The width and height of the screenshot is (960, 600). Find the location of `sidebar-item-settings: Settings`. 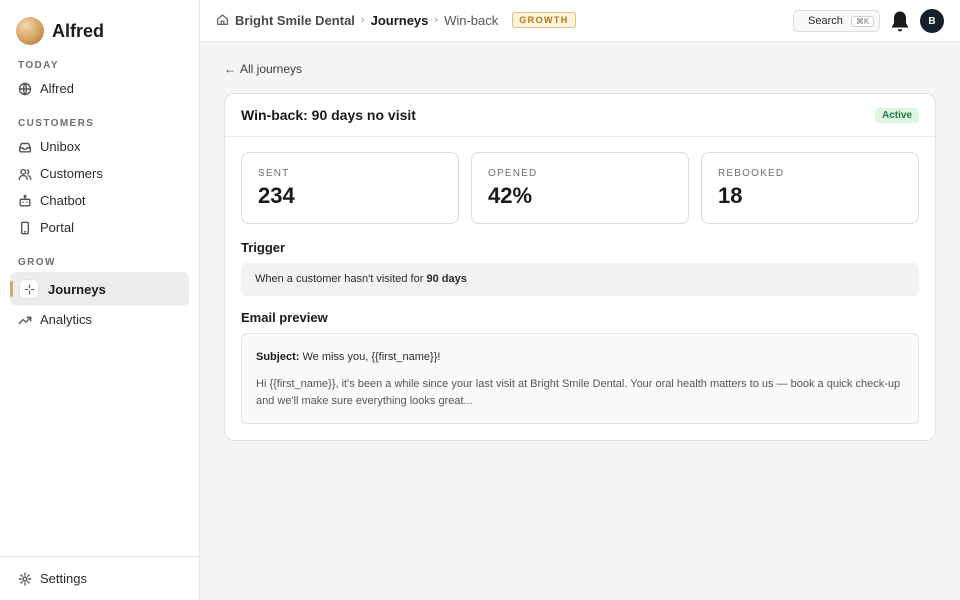

sidebar-item-settings: Settings is located at coordinates (99, 578).